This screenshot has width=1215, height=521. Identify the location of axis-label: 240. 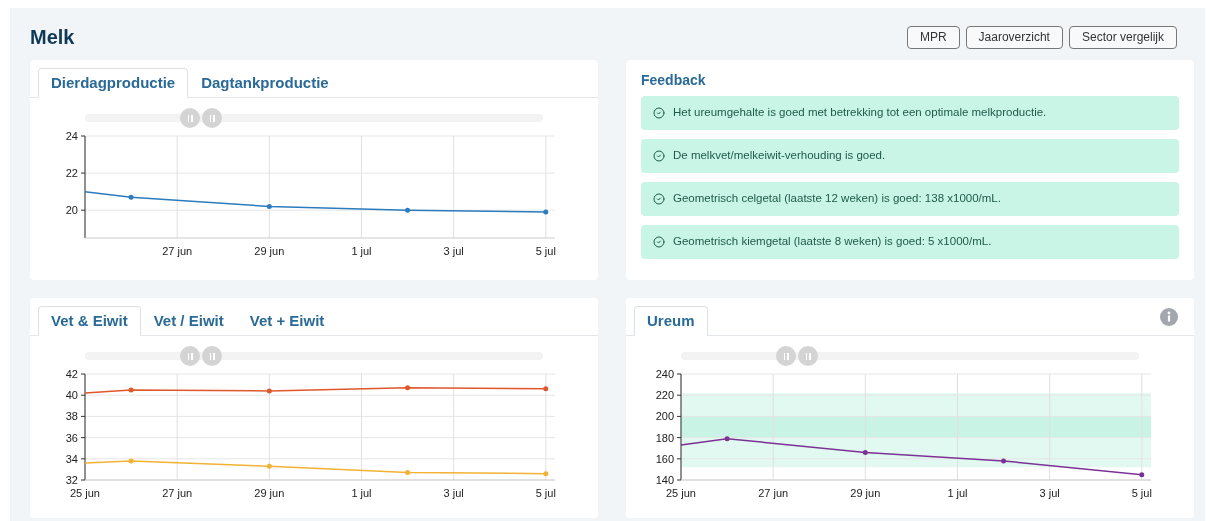
(664, 374).